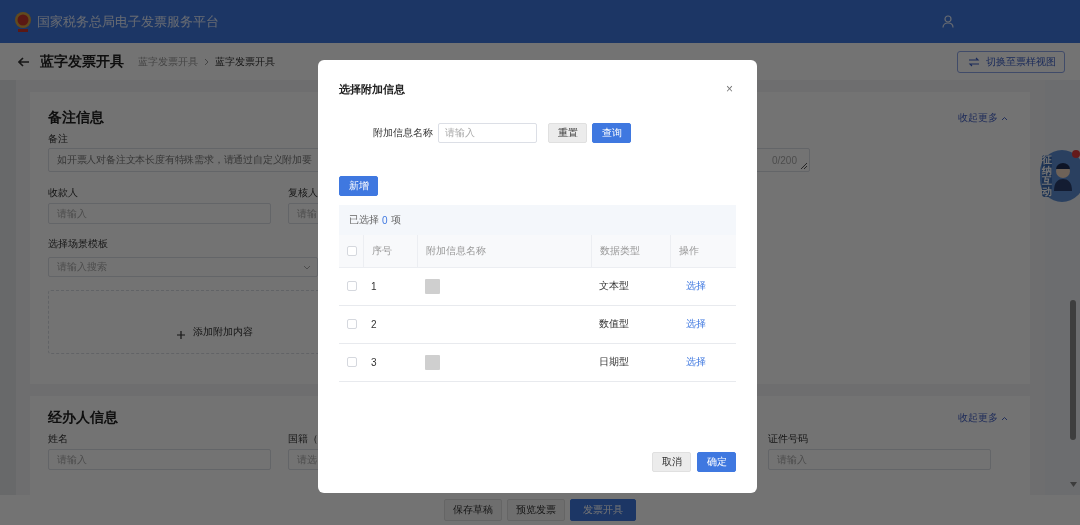 The height and width of the screenshot is (525, 1080). What do you see at coordinates (58, 139) in the screenshot?
I see `field-label: 备注` at bounding box center [58, 139].